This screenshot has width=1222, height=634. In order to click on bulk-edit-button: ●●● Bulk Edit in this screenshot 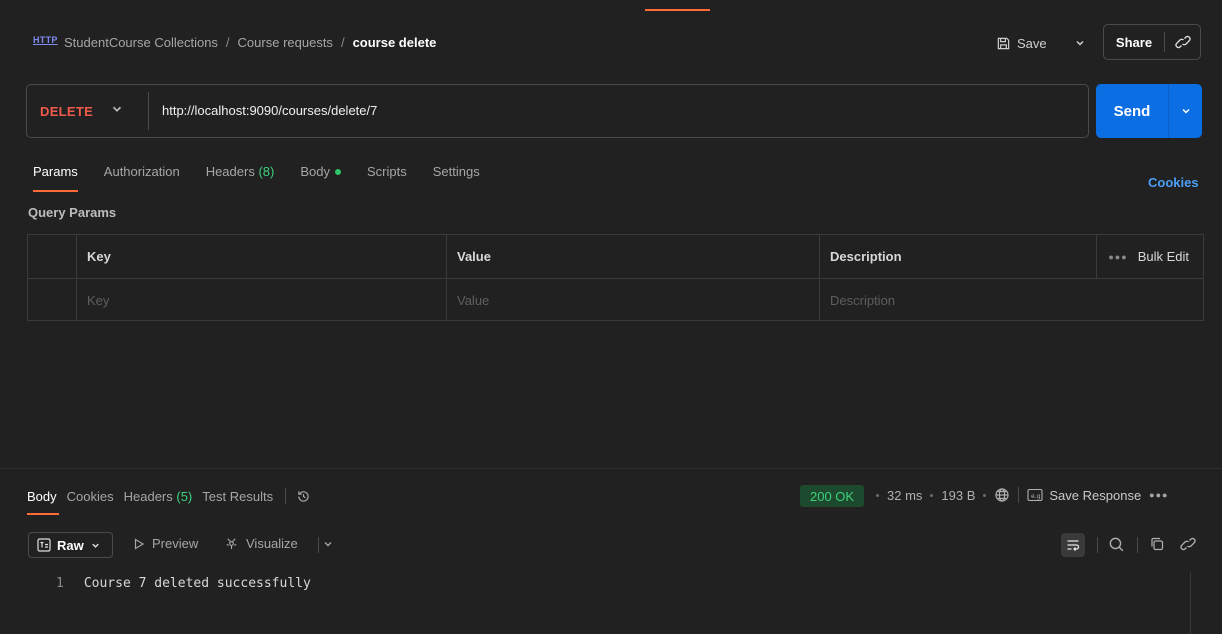, I will do `click(1148, 256)`.